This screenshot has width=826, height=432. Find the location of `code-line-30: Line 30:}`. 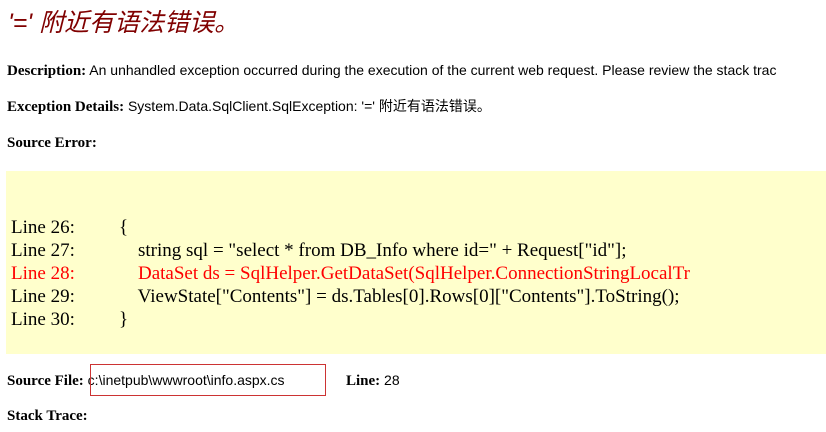

code-line-30: Line 30:} is located at coordinates (69, 319).